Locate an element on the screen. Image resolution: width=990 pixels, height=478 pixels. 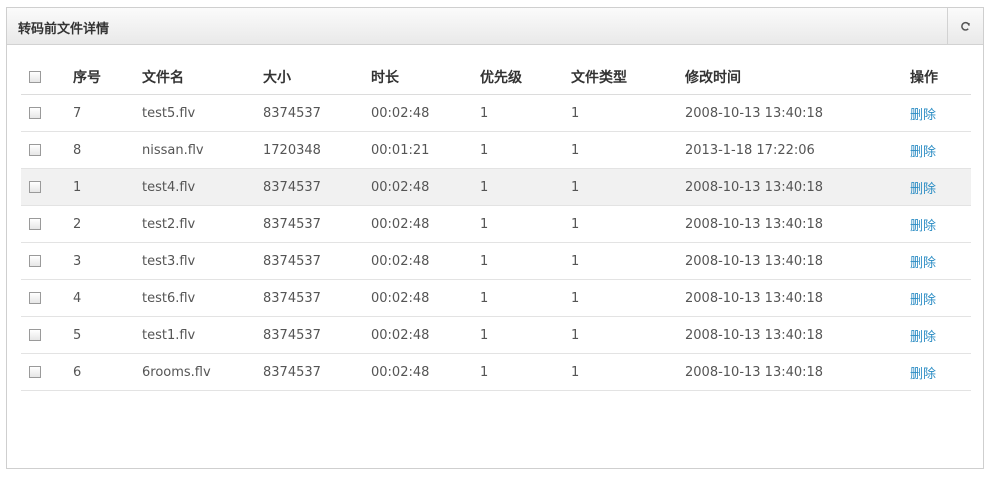
row-number: 7 is located at coordinates (107, 113).